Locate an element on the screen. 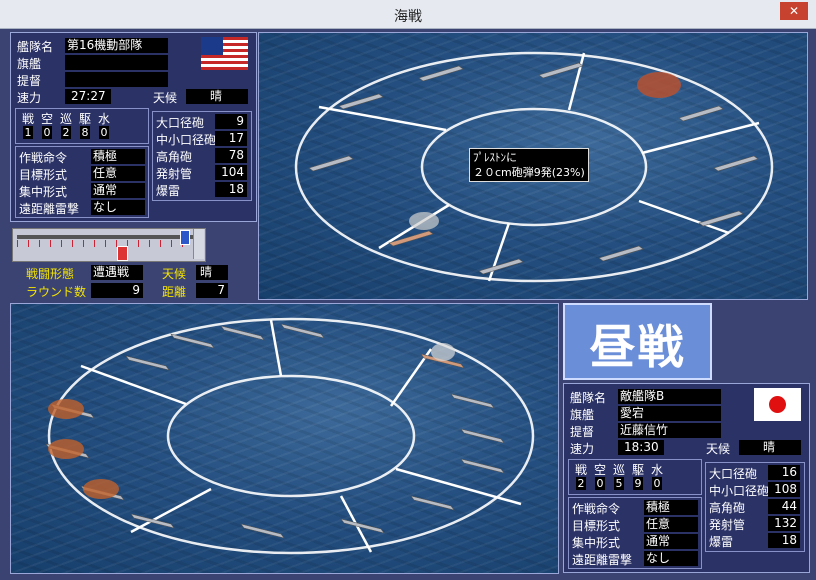 This screenshot has width=816, height=580. enemy-fleet-name: 敵艦隊B is located at coordinates (669, 396).